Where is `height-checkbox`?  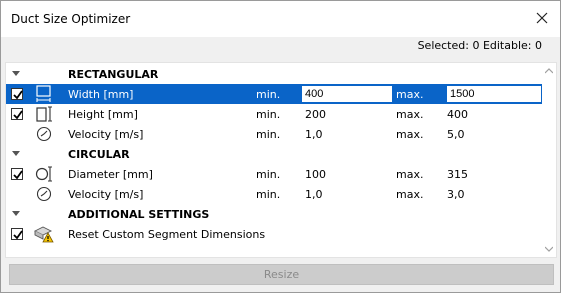 height-checkbox is located at coordinates (17, 114).